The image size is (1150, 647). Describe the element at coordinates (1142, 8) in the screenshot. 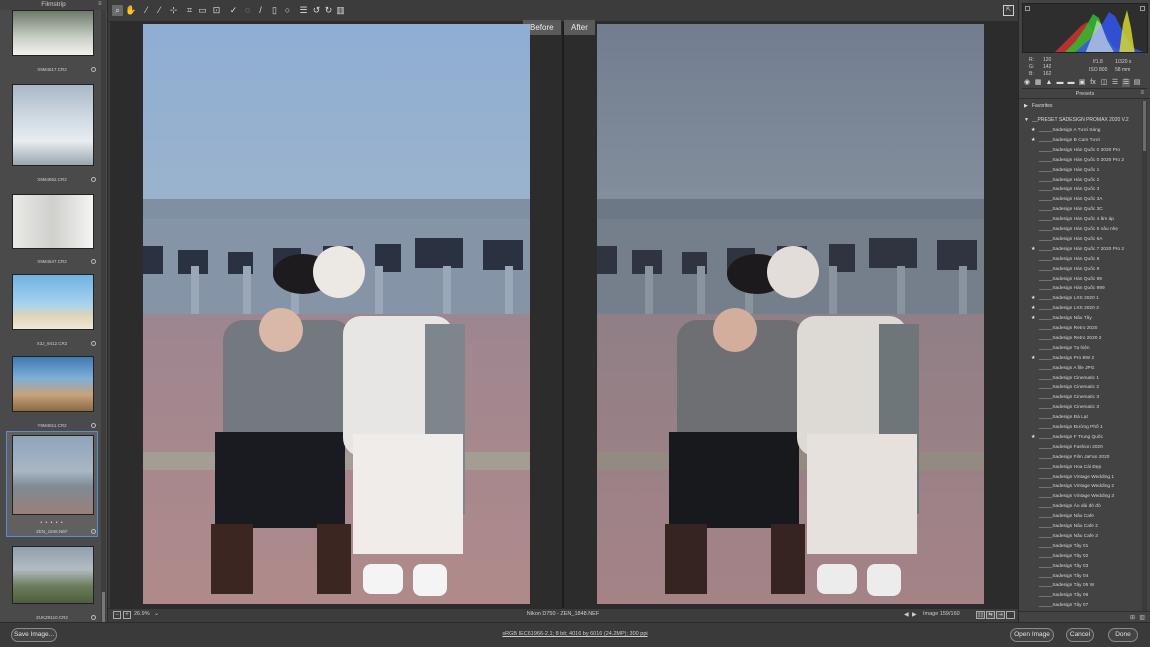

I see `highlight-clipping-icon` at that location.